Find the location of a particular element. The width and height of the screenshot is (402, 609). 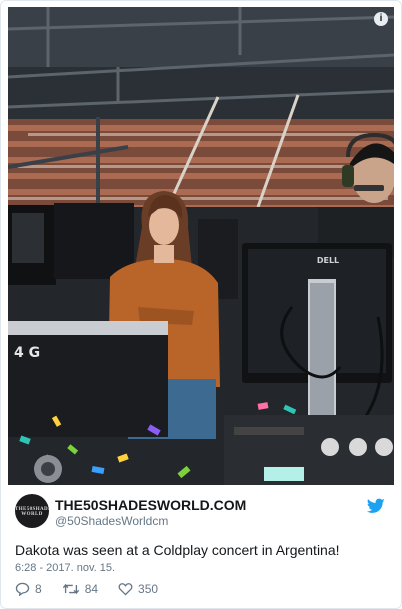

avatar: THE50SHADES WORLD is located at coordinates (32, 511).